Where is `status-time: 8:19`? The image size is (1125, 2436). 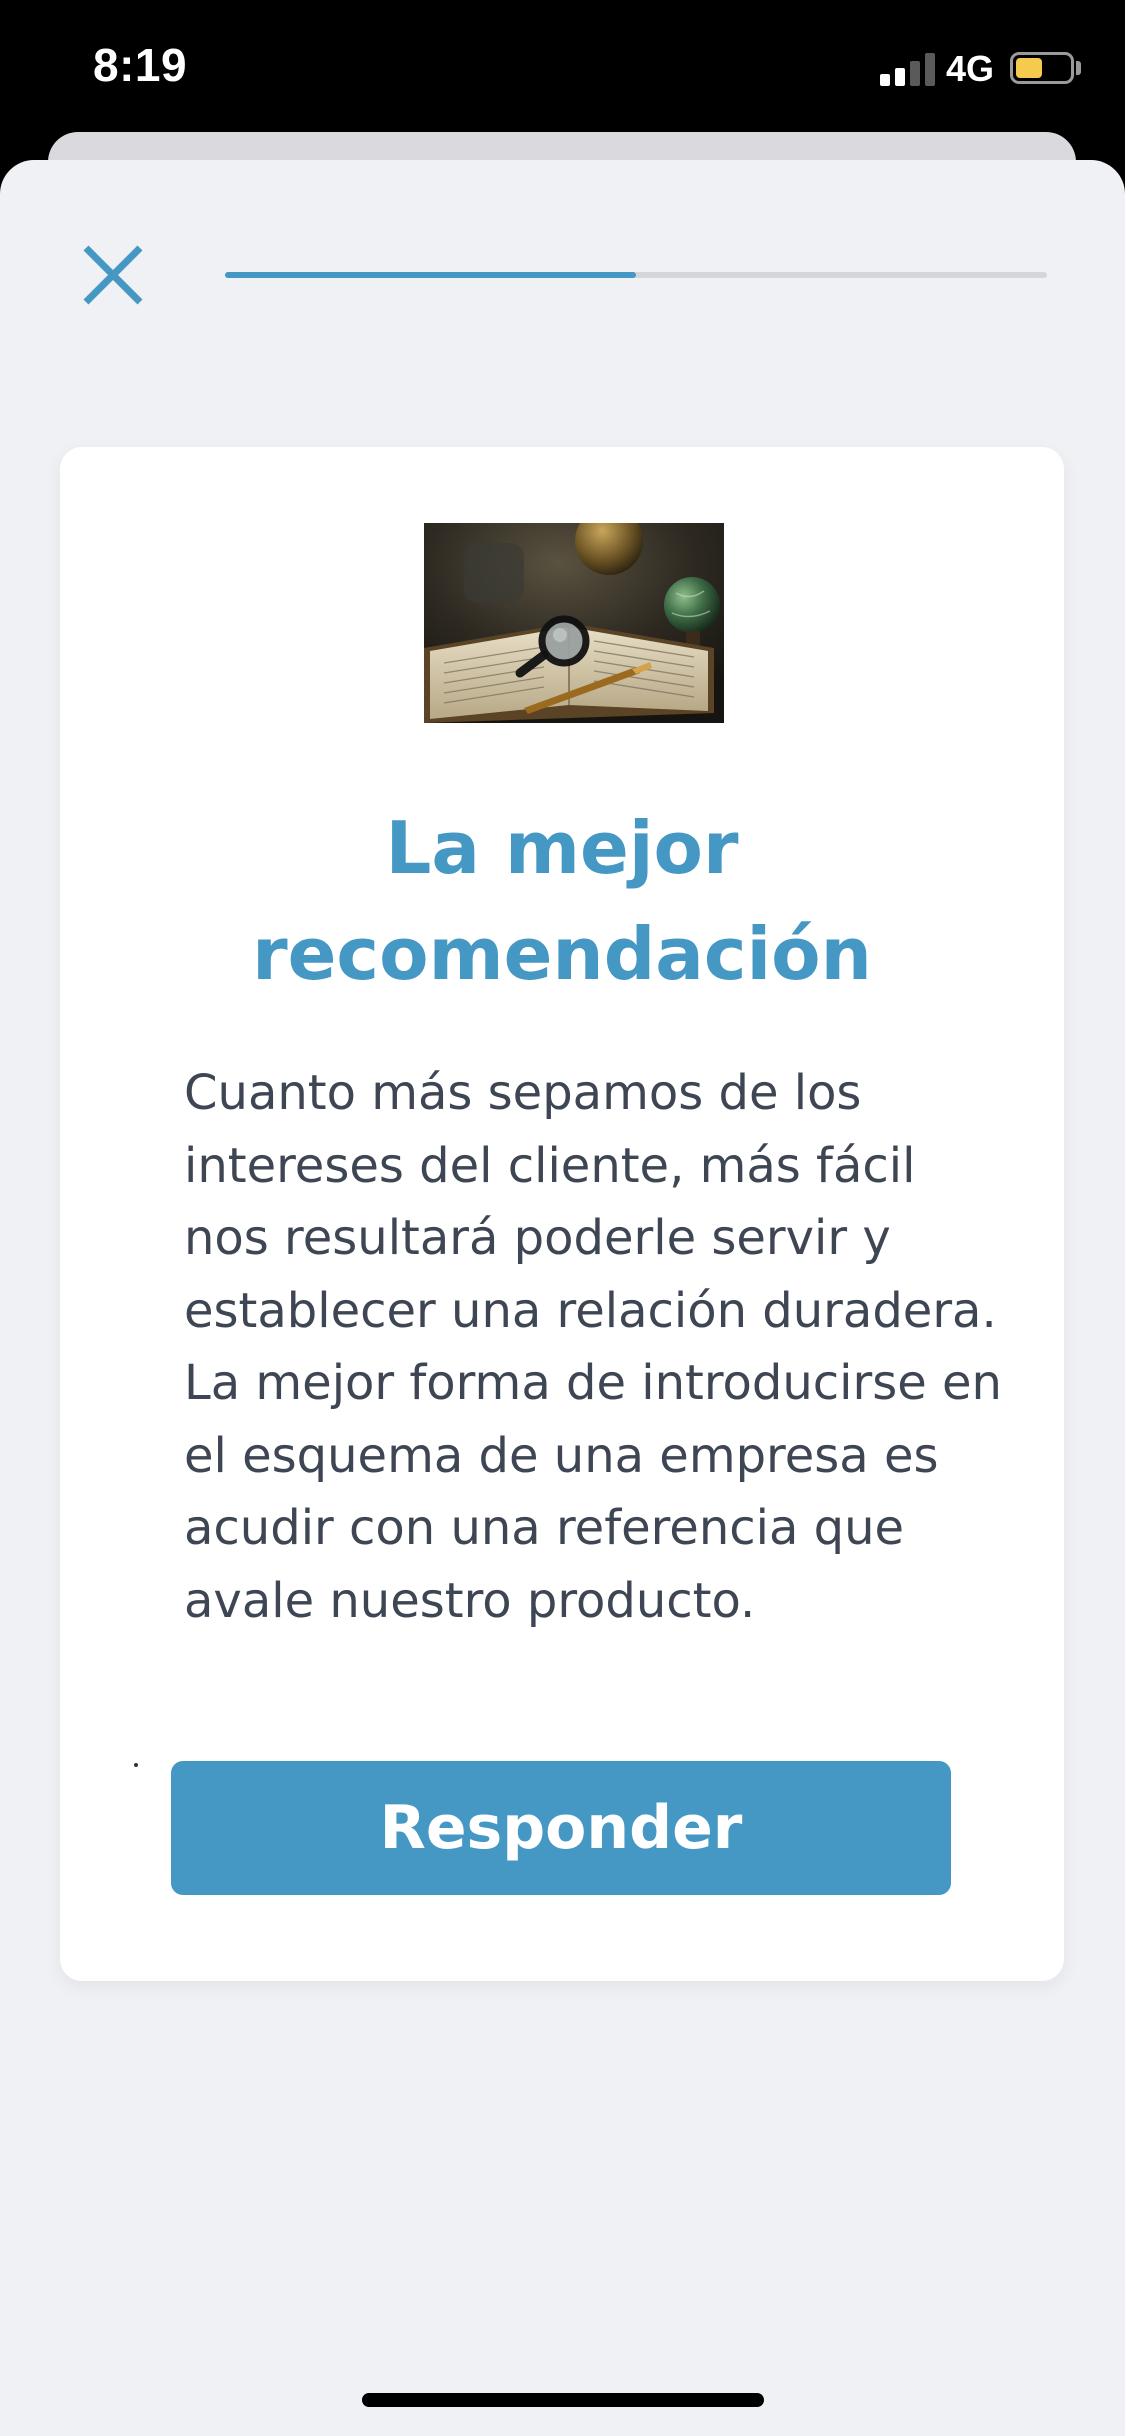
status-time: 8:19 is located at coordinates (140, 65).